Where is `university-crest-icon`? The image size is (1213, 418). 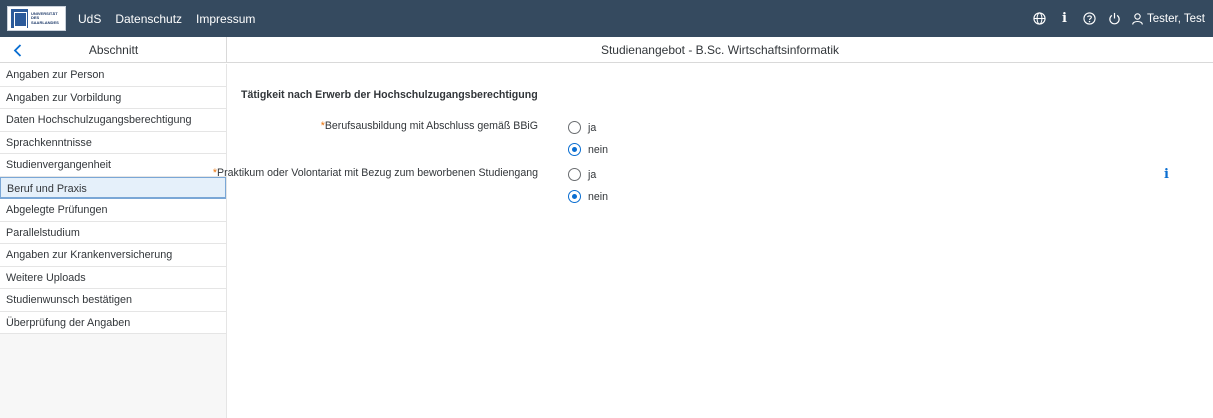
university-crest-icon is located at coordinates (19, 19).